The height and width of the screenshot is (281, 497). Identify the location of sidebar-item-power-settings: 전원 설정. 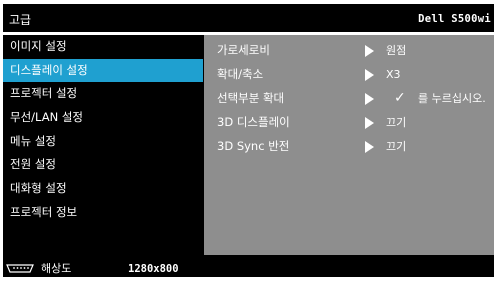
(103, 165).